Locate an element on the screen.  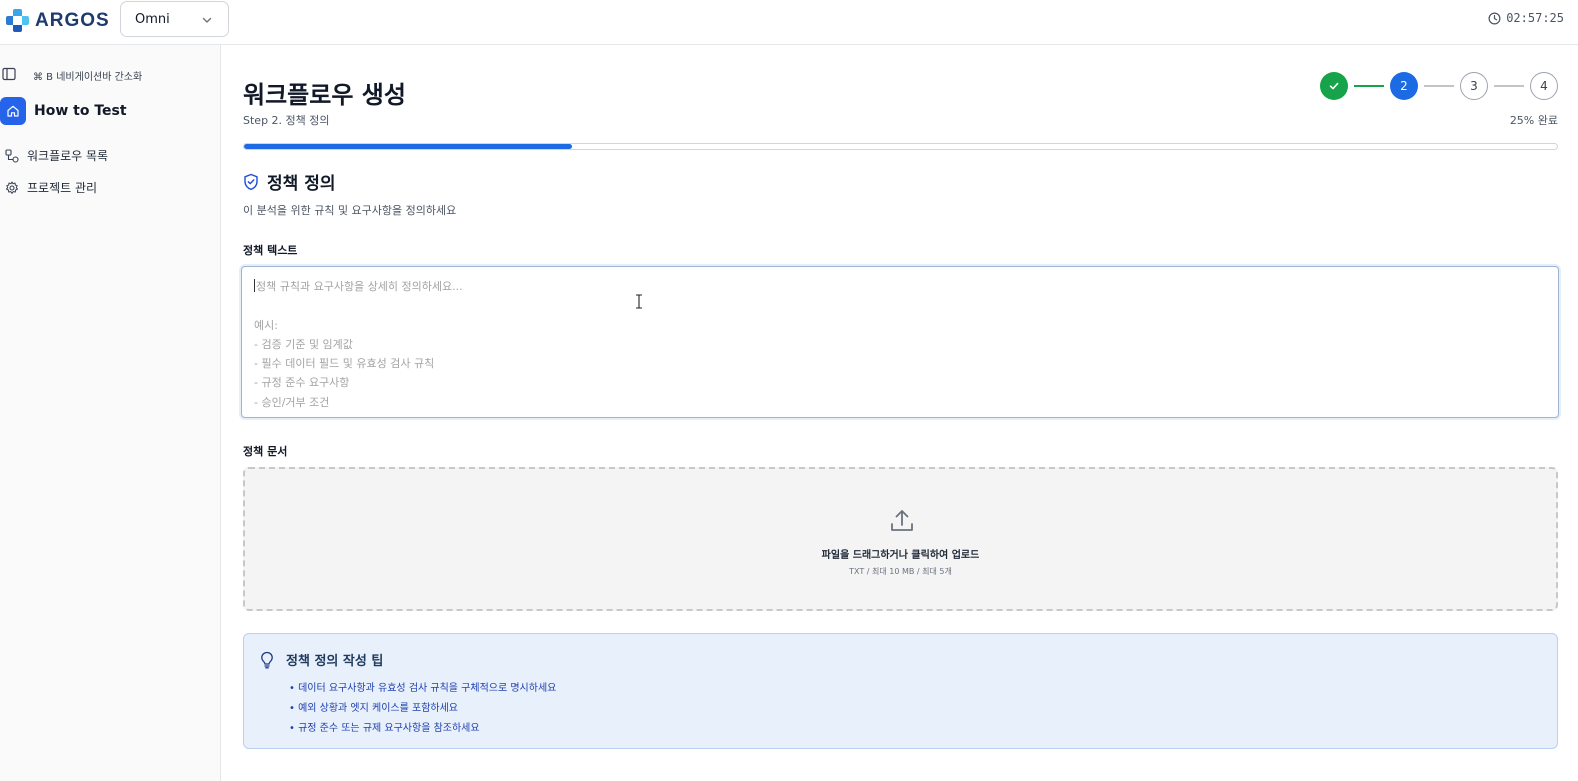
policy-text-label: 정책 텍스트 is located at coordinates (270, 250).